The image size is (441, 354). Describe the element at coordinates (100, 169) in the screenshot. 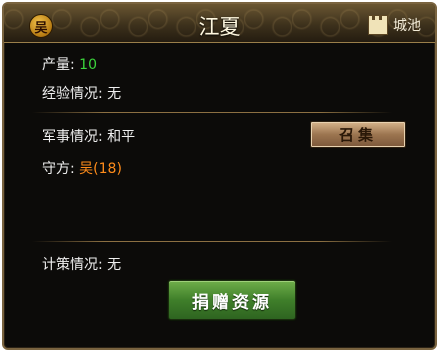

I see `defender-value: 吴(18)` at that location.